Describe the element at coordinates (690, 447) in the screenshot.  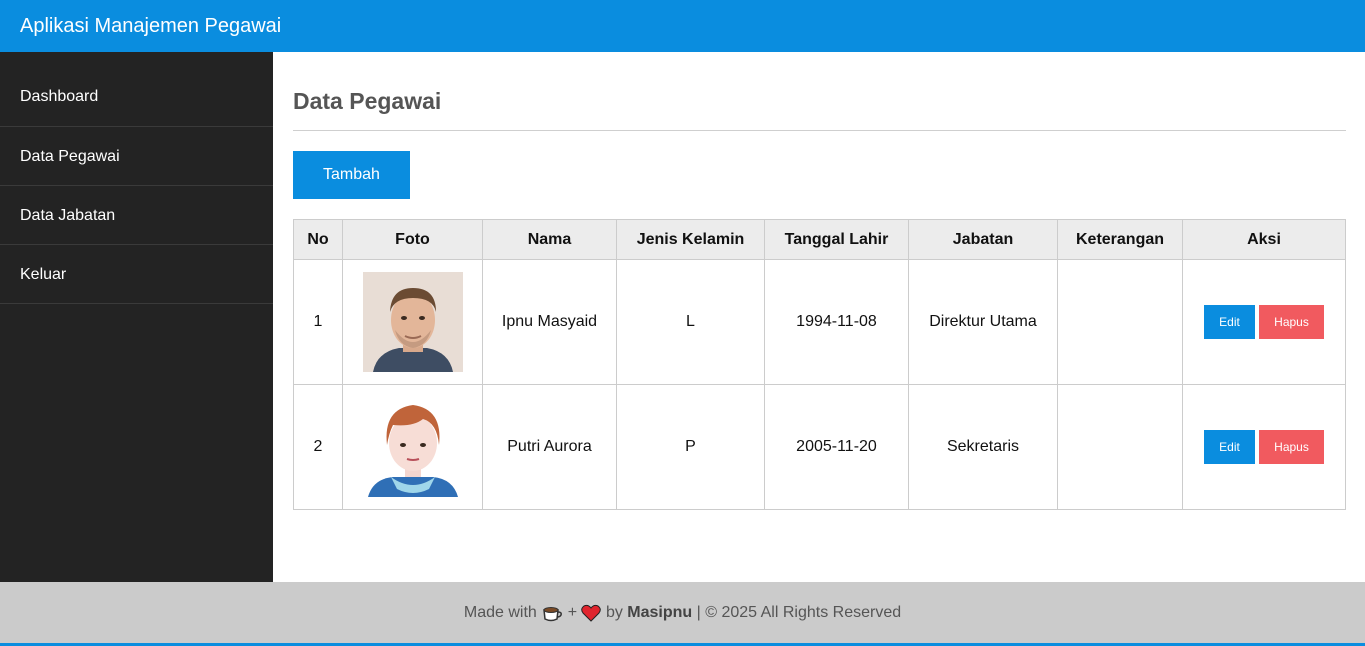
I see `cell-jenis-kelamin: P` at that location.